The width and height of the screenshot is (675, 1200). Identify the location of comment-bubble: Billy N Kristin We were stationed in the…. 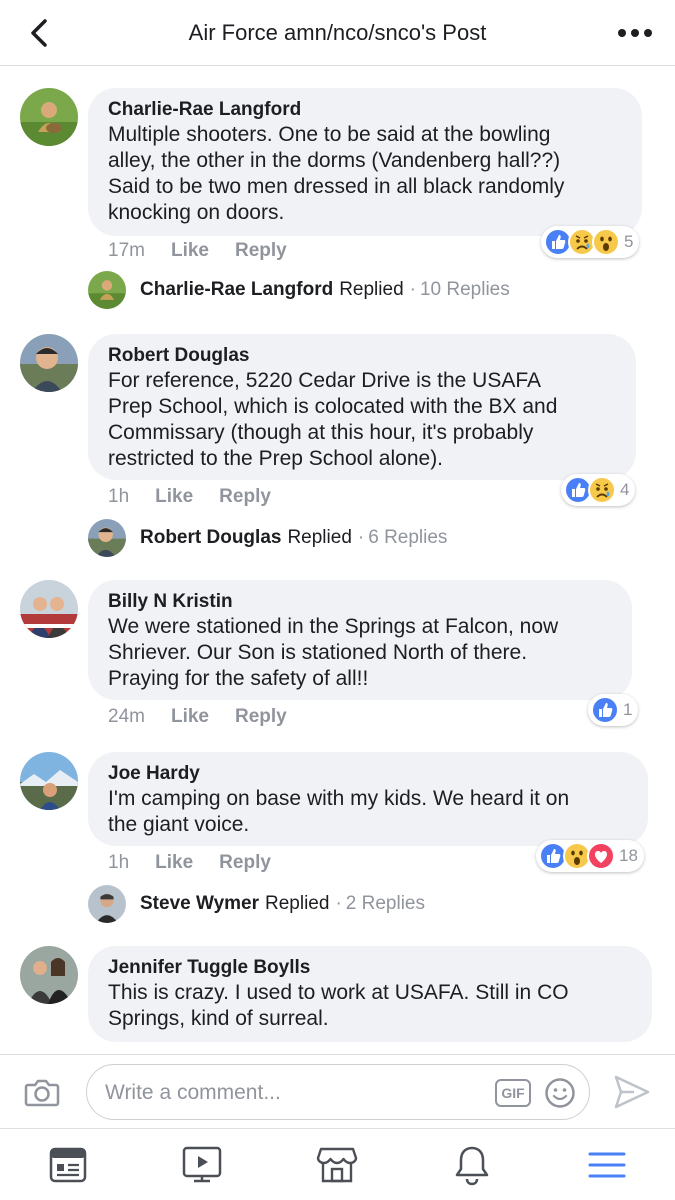
(360, 640).